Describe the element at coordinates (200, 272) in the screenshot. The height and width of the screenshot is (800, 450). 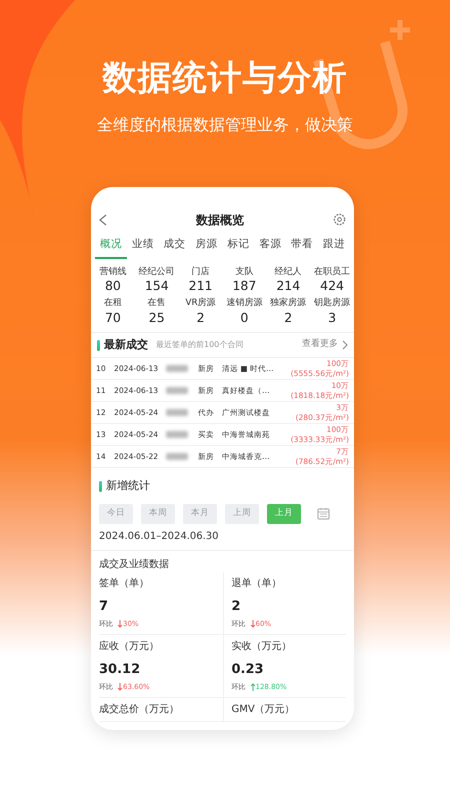
I see `stat-label: 门店` at that location.